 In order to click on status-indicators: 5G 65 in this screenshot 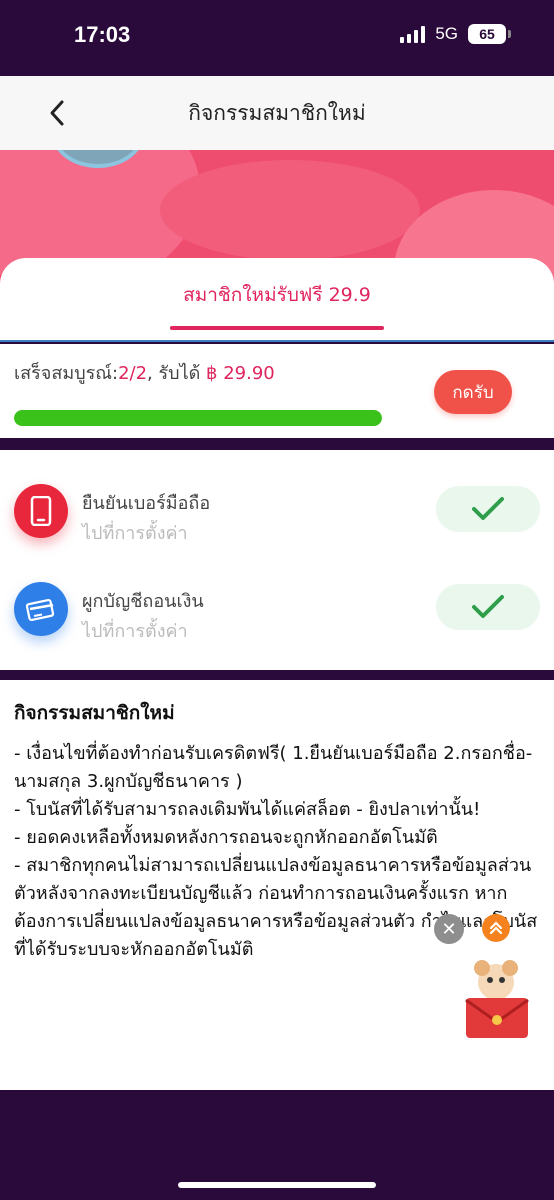, I will do `click(455, 34)`.